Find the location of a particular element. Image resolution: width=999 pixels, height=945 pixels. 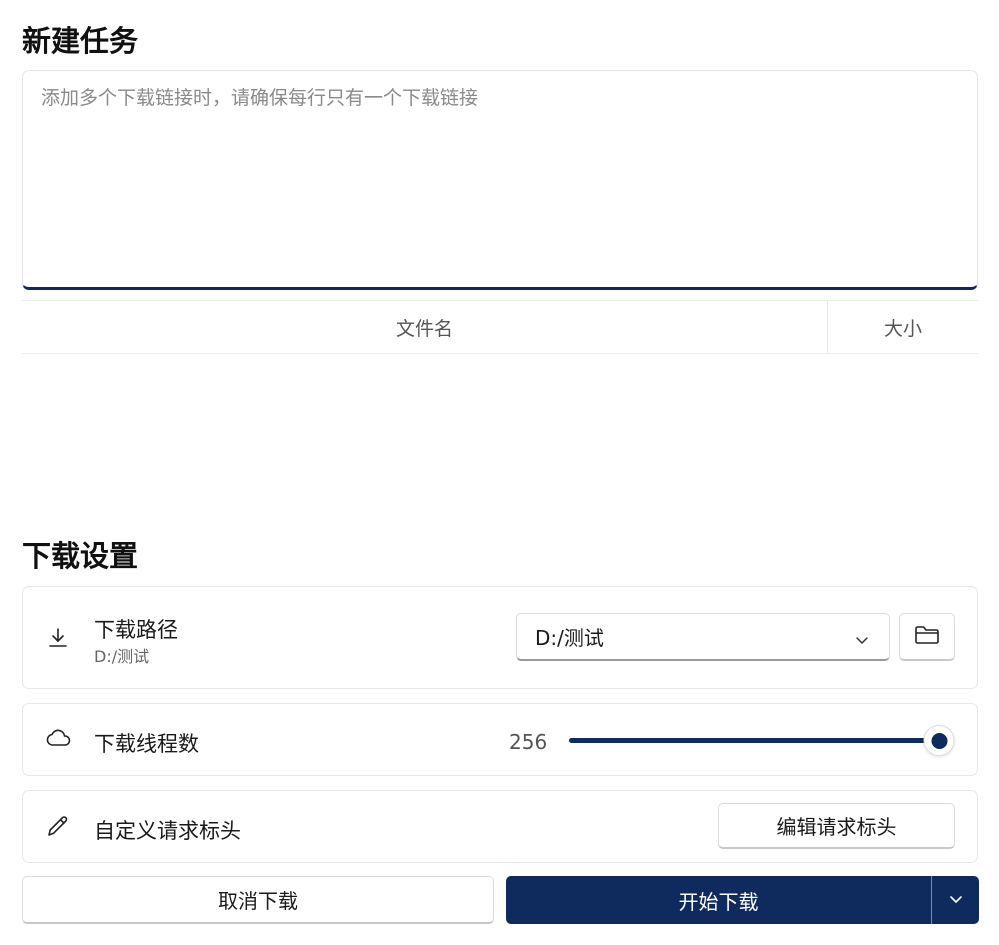

edit-headers-button: 编辑请求标头 is located at coordinates (836, 826).